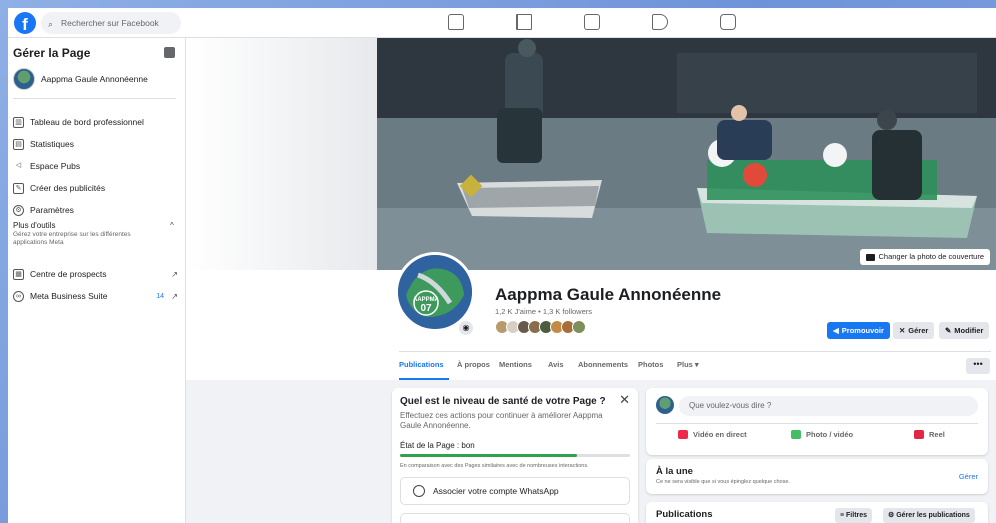 The image size is (996, 523). I want to click on manage-posts-label: Gérer les publications, so click(933, 515).